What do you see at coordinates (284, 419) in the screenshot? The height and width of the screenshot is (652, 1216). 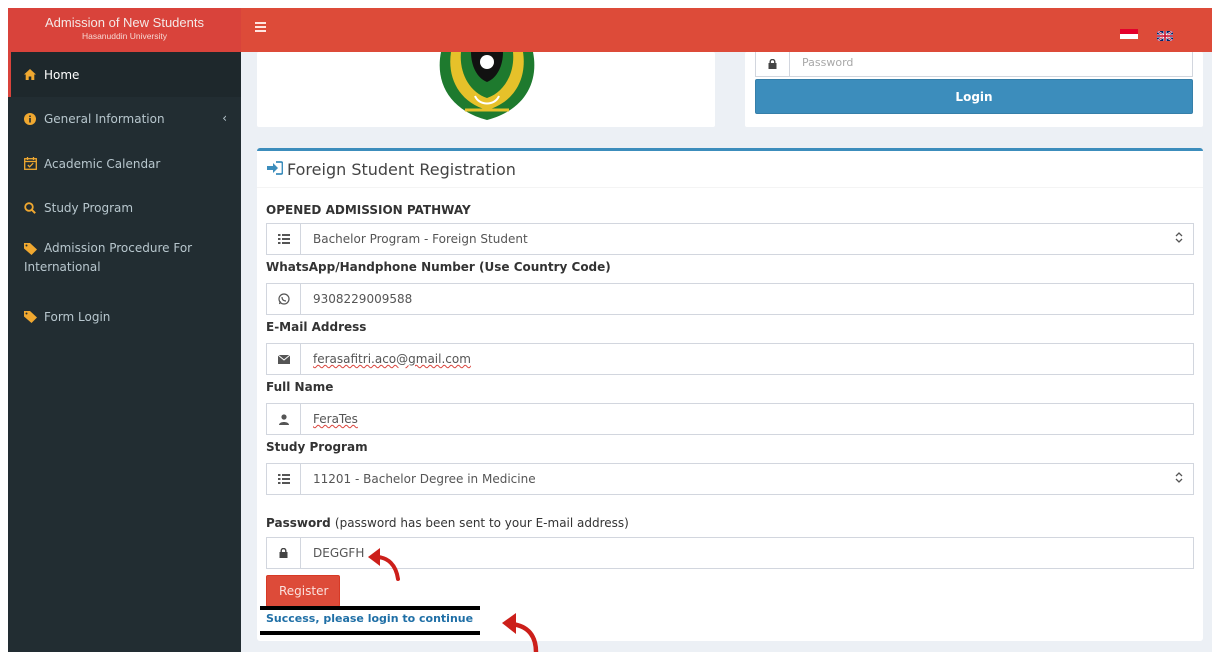 I see `user-icon` at bounding box center [284, 419].